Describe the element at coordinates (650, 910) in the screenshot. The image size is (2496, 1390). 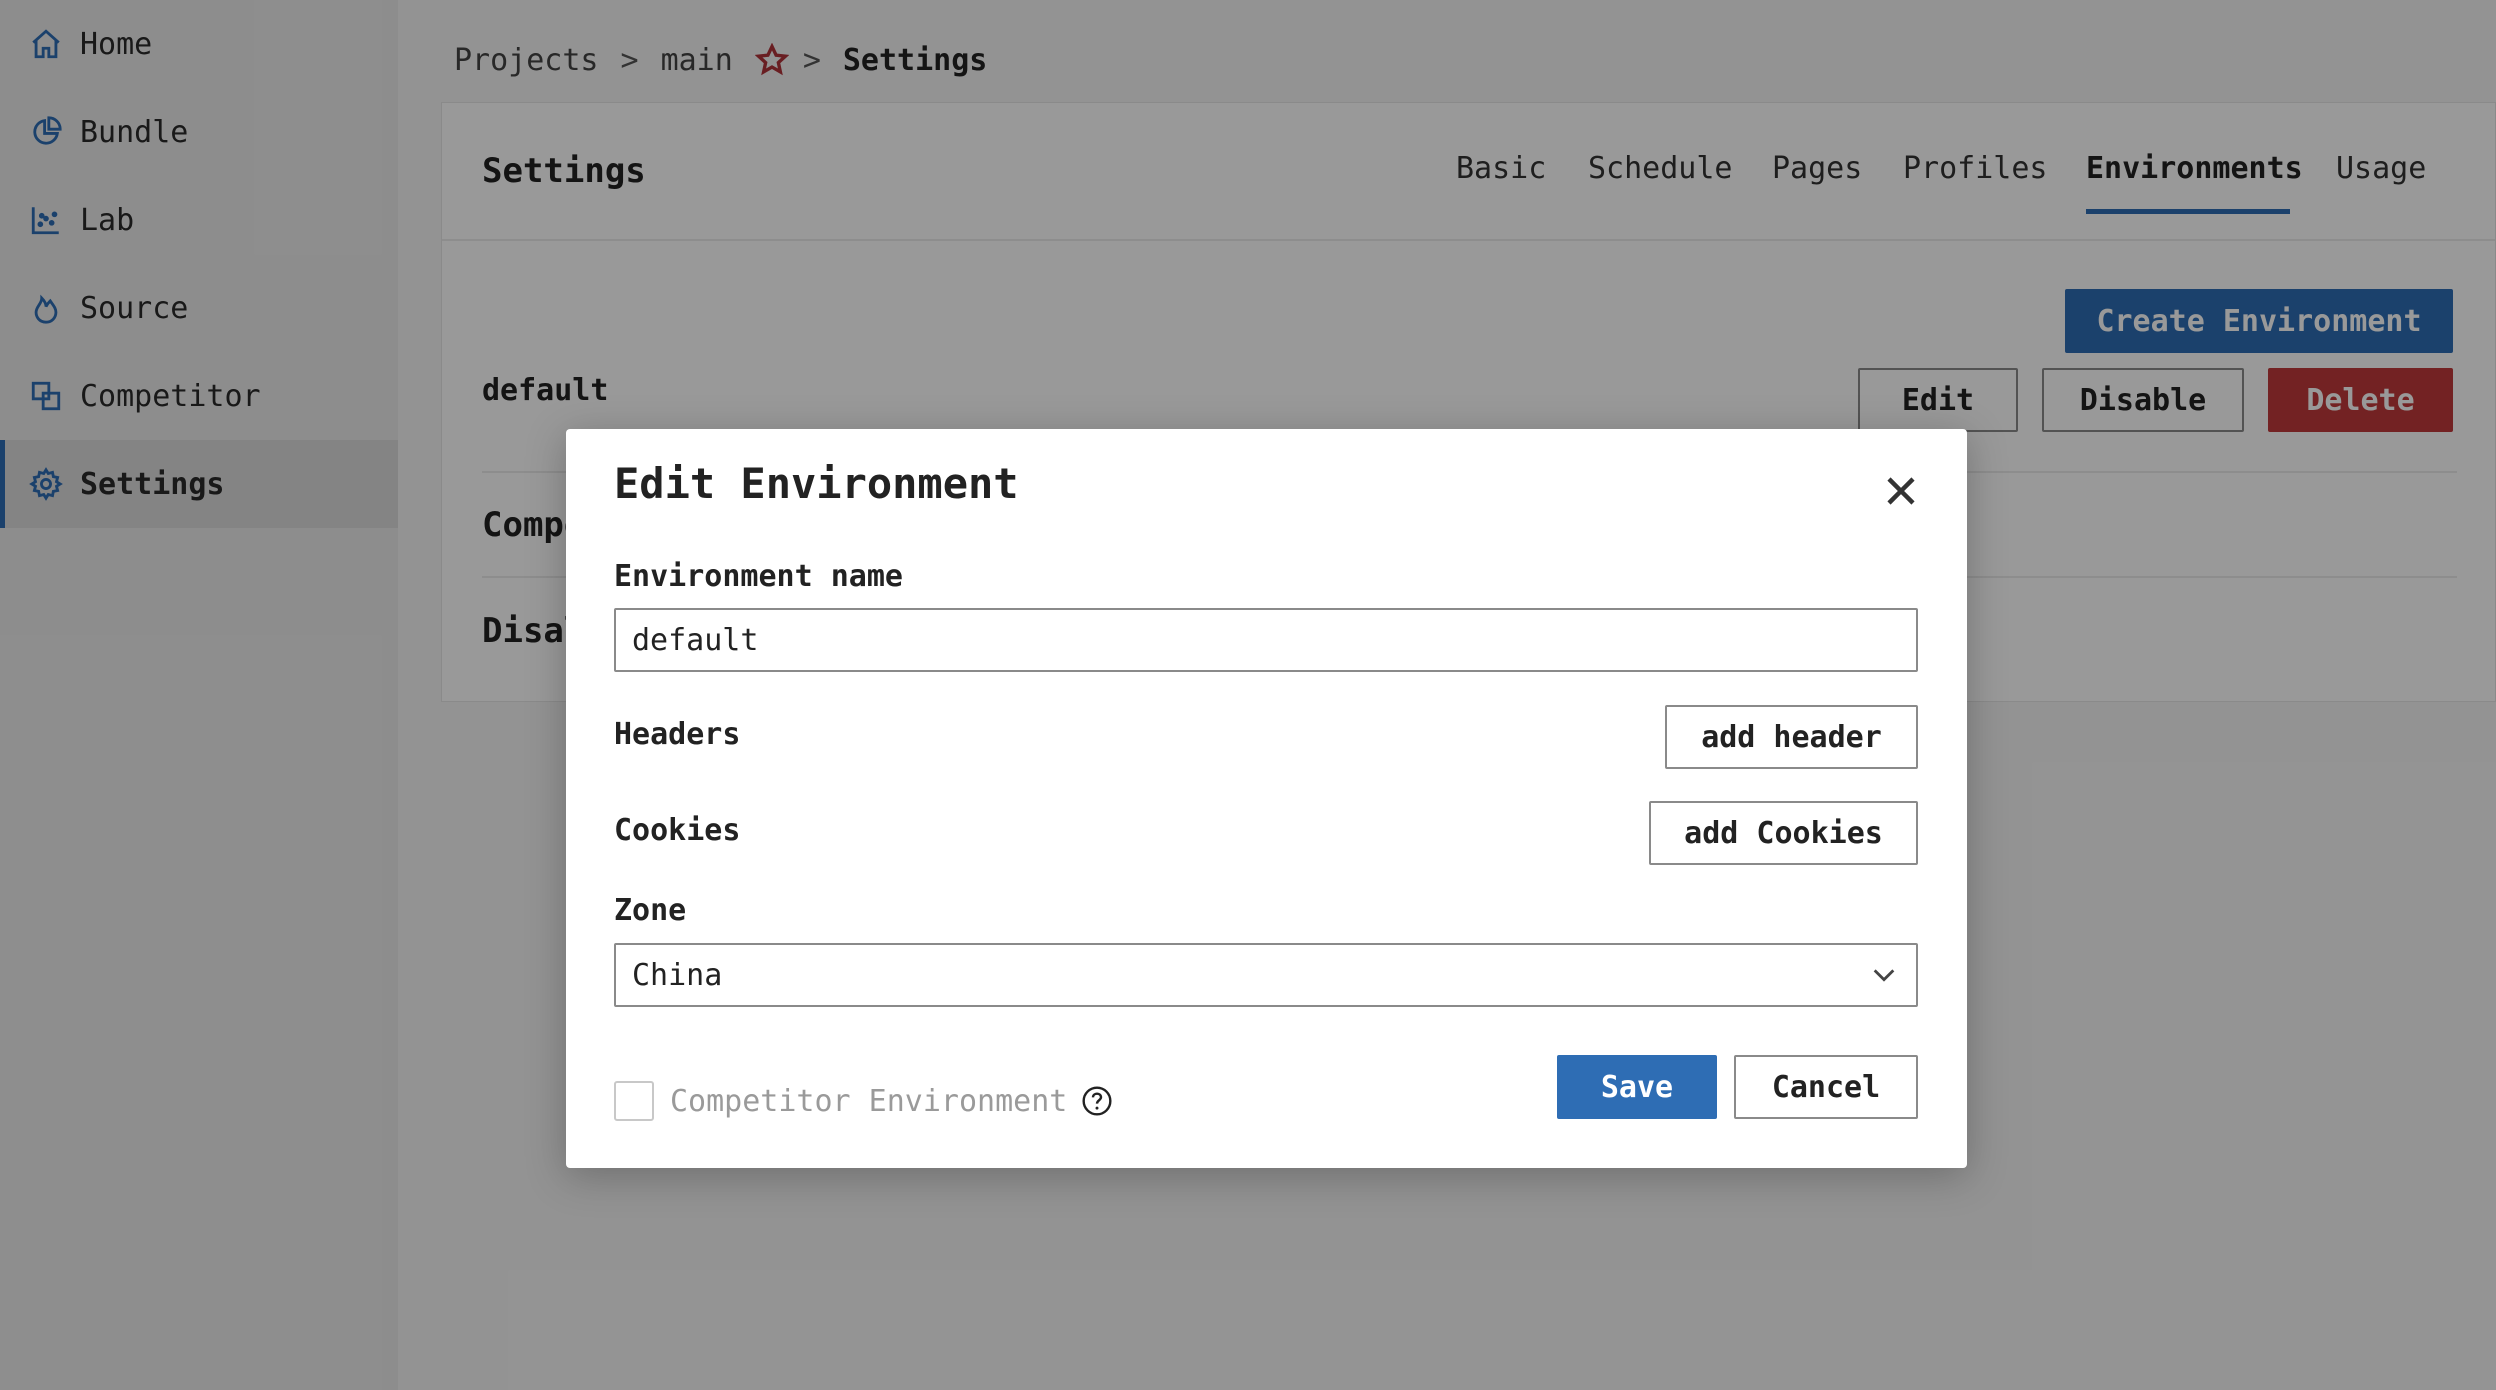
I see `zone-label: Zone` at that location.